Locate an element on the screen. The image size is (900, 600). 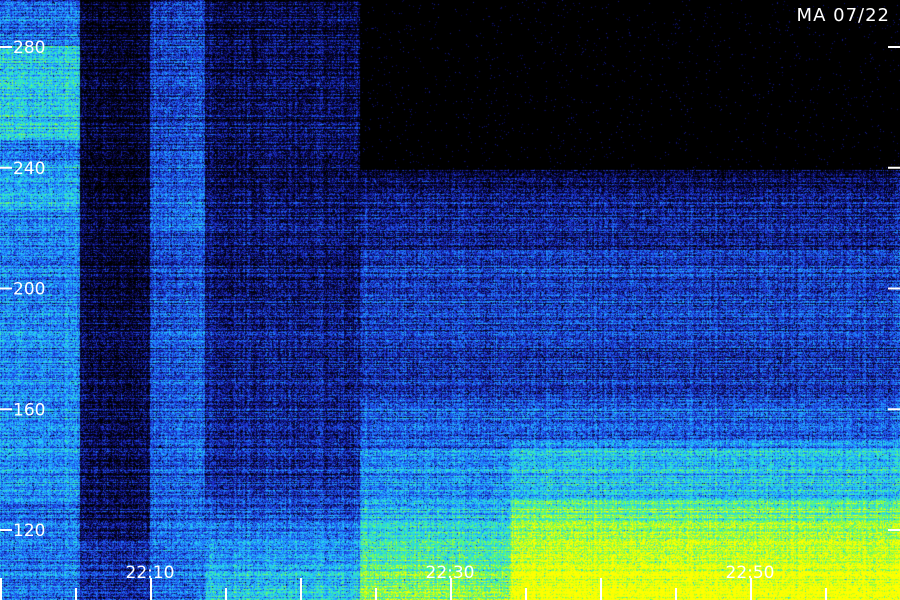
y-tick-label-160: 160 is located at coordinates (29, 410).